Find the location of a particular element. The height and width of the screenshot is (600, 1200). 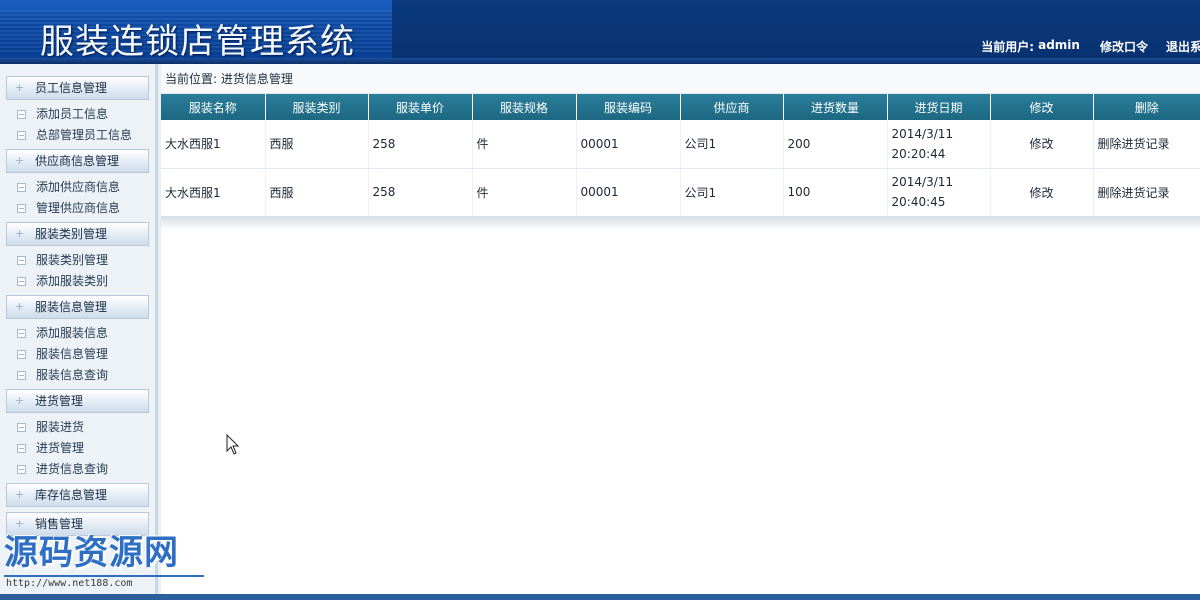

menu-head-label: 销售管理 is located at coordinates (59, 524).